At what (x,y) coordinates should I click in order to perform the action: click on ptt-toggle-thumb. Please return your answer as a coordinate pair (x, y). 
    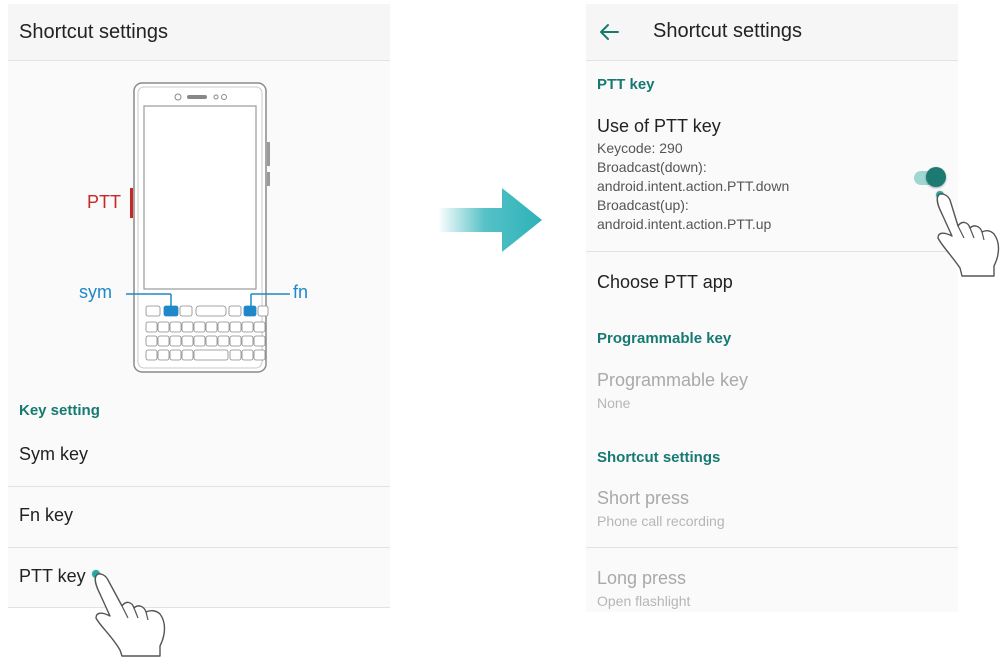
    Looking at the image, I should click on (936, 177).